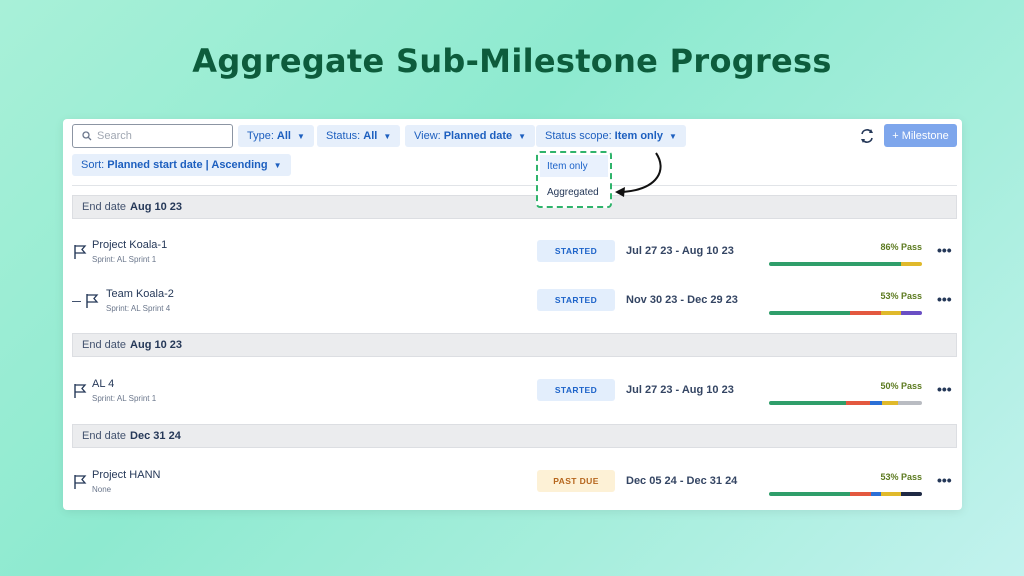 Image resolution: width=1024 pixels, height=576 pixels. I want to click on view-filter: View: Planned date ▼, so click(470, 136).